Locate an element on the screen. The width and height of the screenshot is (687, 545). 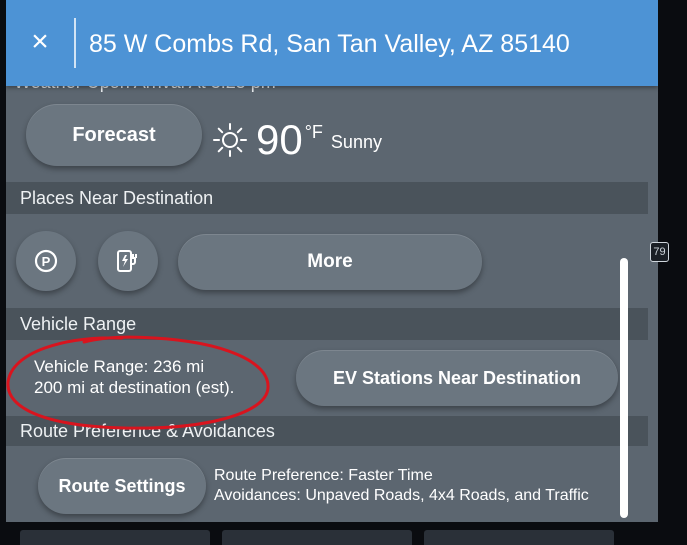
more-places-button: More is located at coordinates (330, 262).